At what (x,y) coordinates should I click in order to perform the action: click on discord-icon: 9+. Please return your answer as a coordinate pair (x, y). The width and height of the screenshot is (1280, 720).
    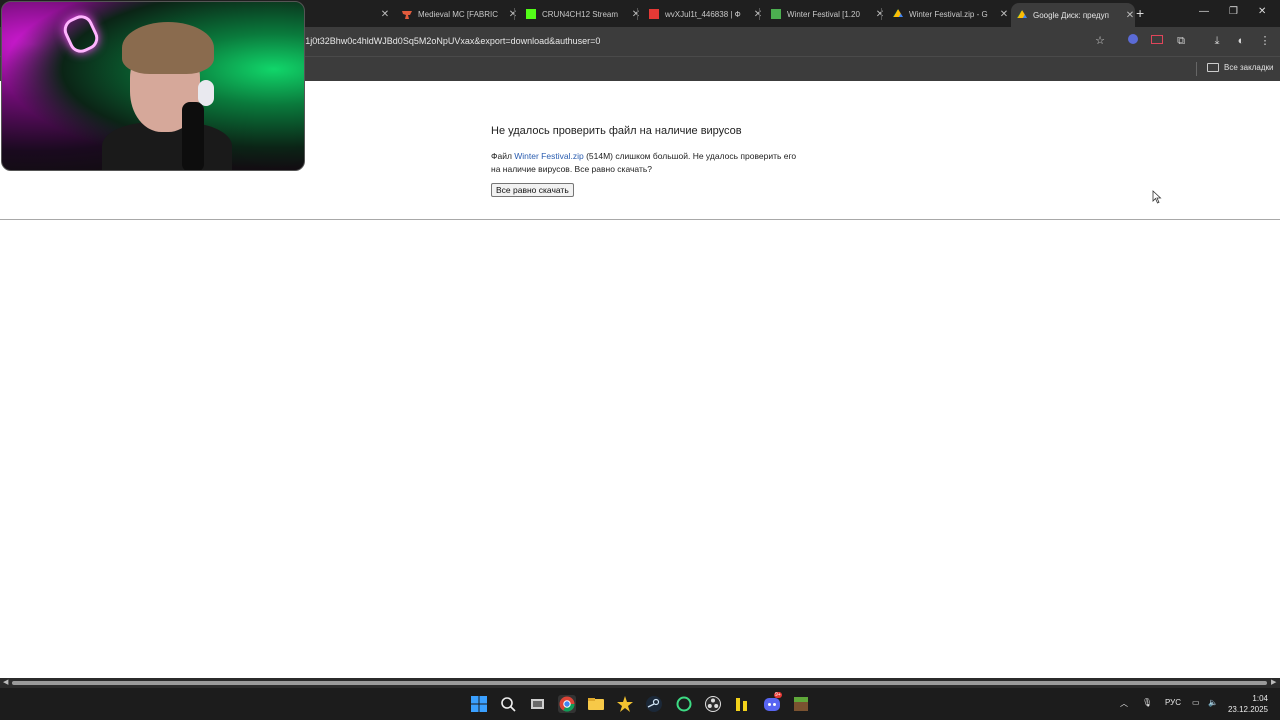
    Looking at the image, I should click on (772, 702).